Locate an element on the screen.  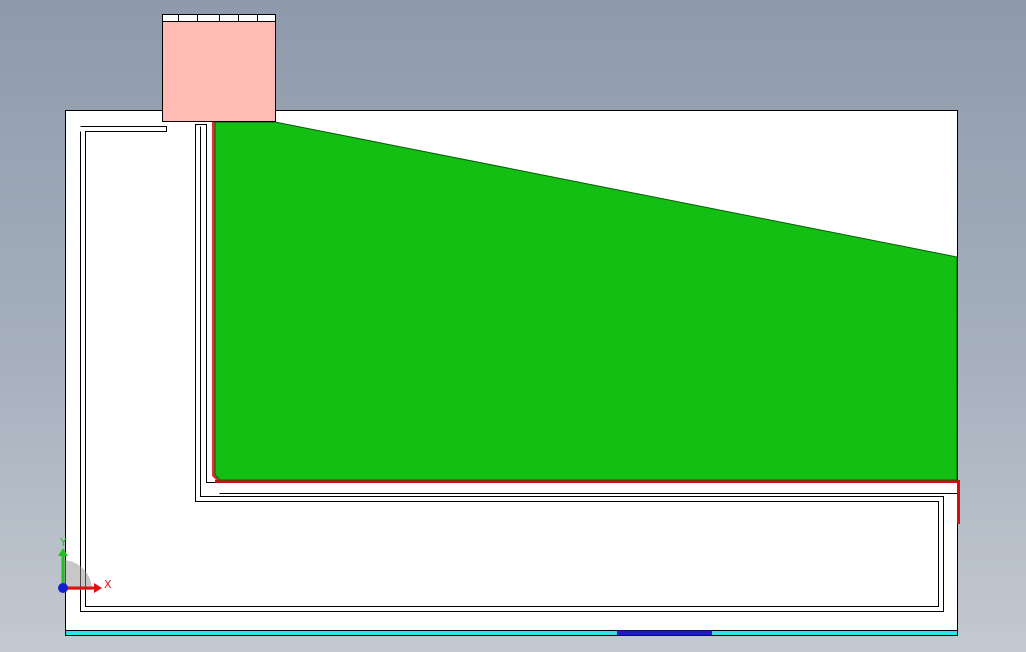
pink-block is located at coordinates (219, 71).